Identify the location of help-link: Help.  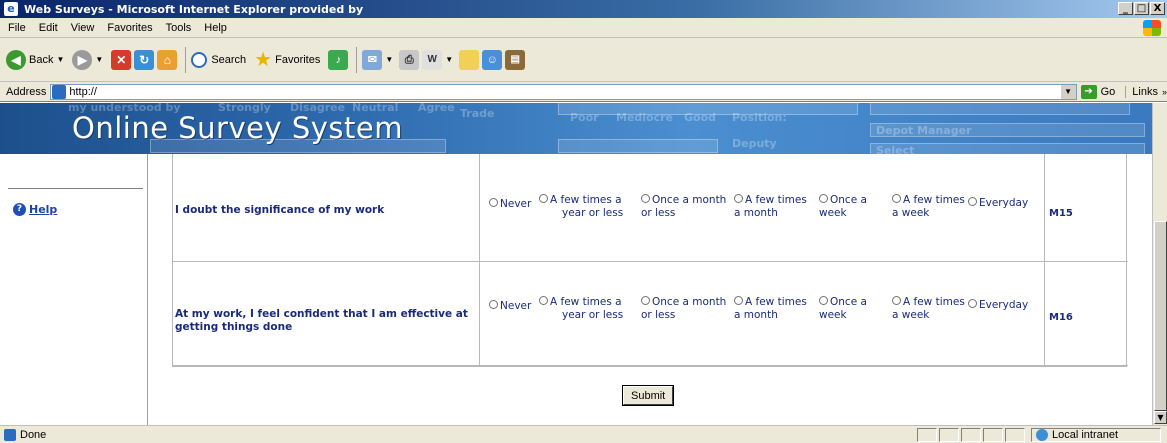
(43, 209).